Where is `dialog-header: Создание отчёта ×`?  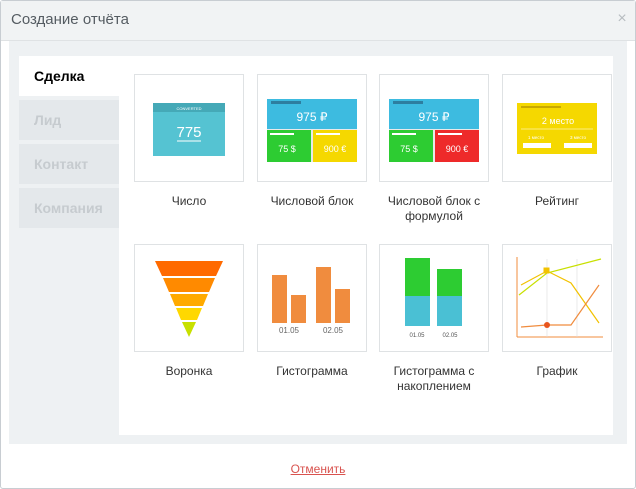 dialog-header: Создание отчёта × is located at coordinates (318, 21).